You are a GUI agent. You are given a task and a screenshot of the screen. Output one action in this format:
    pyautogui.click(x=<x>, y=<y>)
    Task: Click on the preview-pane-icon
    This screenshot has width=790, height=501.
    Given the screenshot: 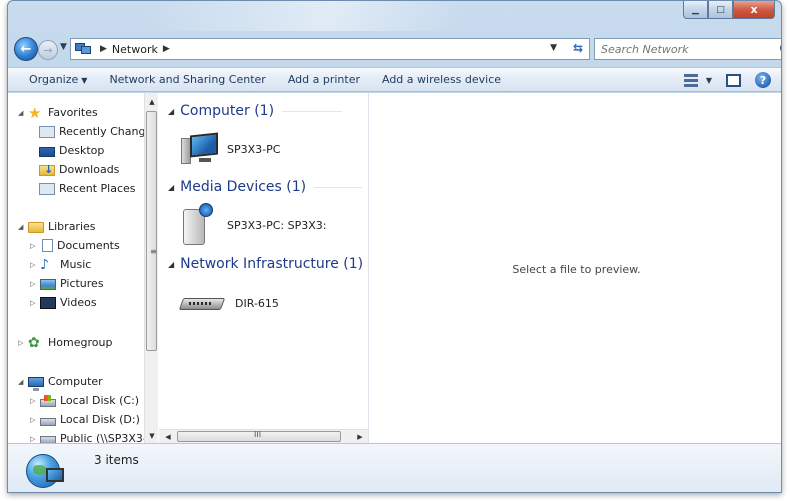 What is the action you would take?
    pyautogui.click(x=733, y=80)
    